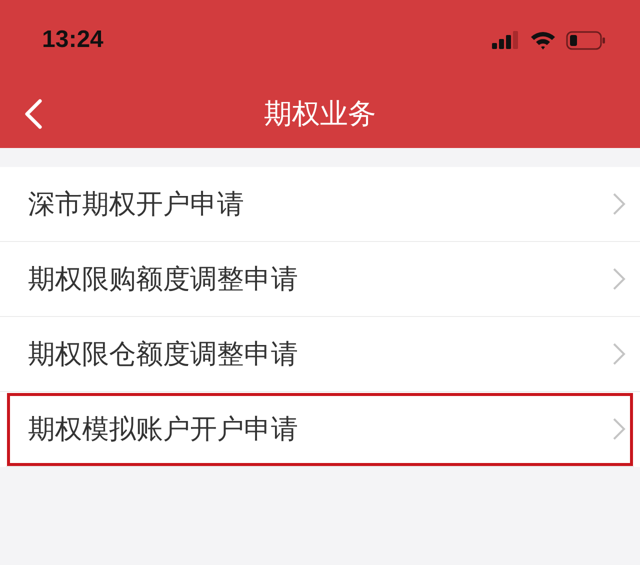  What do you see at coordinates (320, 279) in the screenshot?
I see `menu-item: 期权限购额度调整申请` at bounding box center [320, 279].